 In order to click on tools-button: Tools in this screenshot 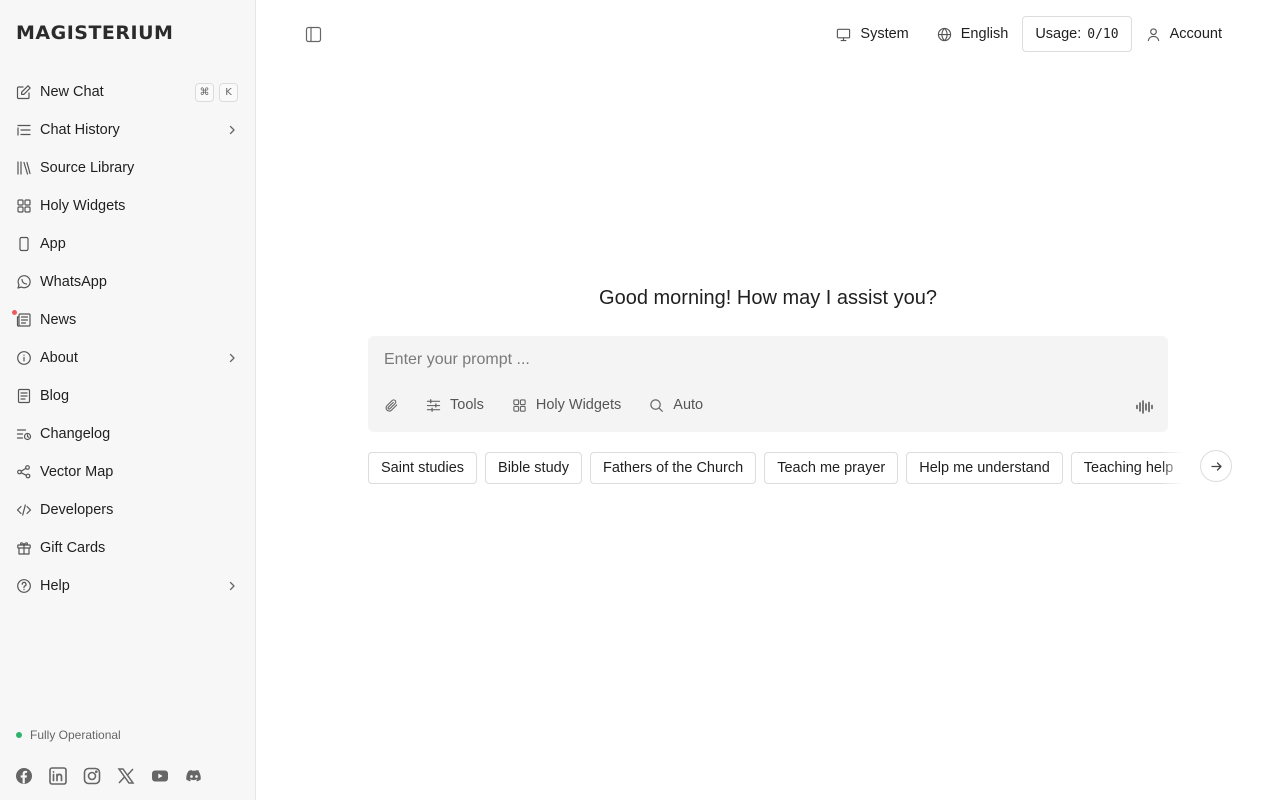, I will do `click(455, 405)`.